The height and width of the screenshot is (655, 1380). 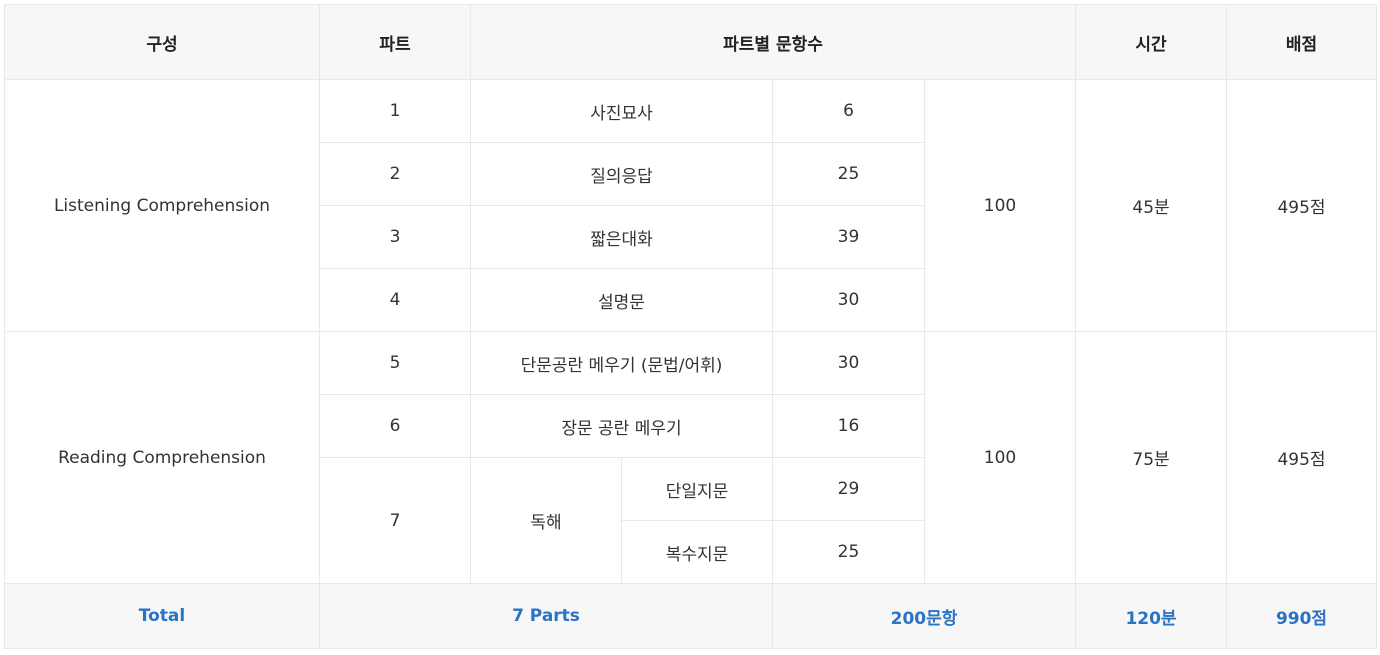 What do you see at coordinates (162, 205) in the screenshot?
I see `section-name-listening: Listening Comprehension` at bounding box center [162, 205].